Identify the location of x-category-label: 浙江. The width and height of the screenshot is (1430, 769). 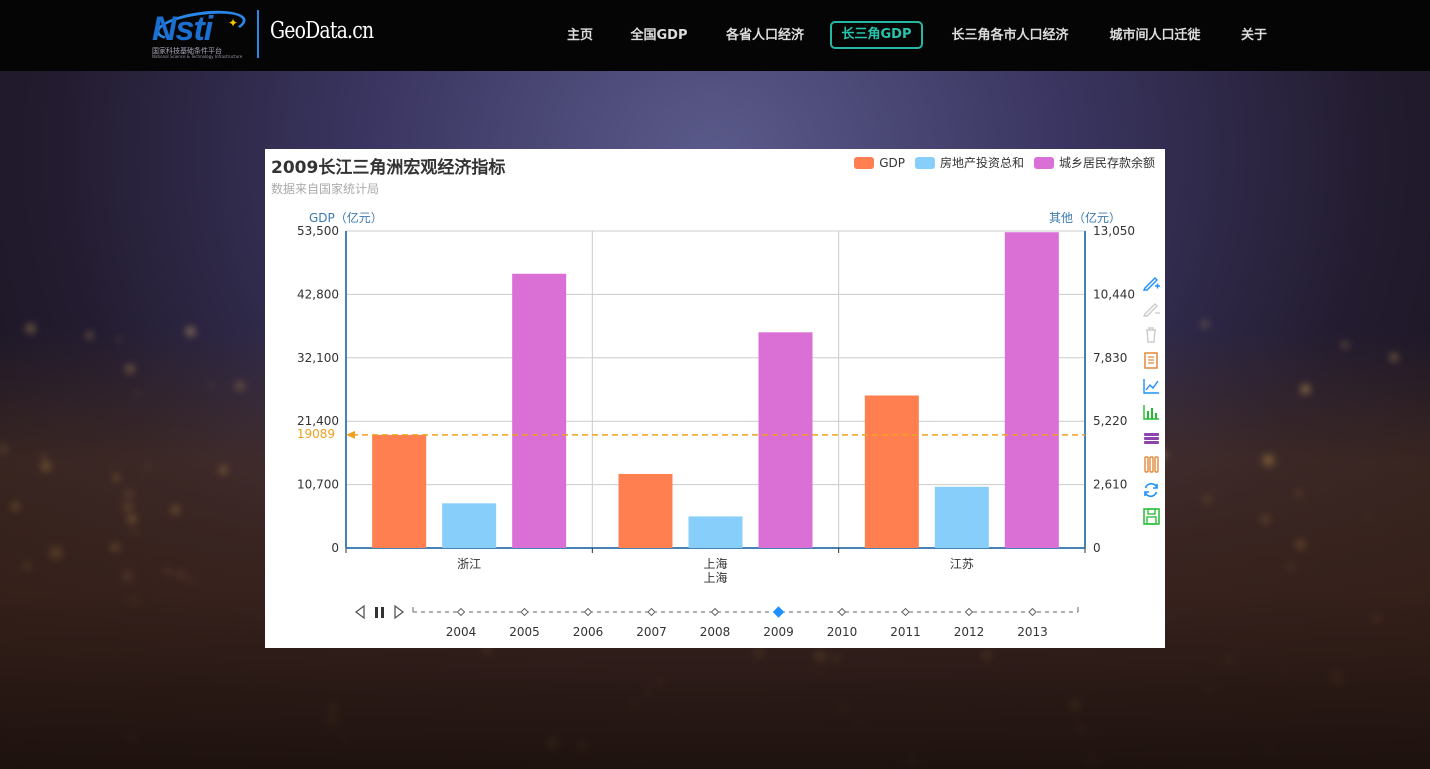
(469, 564).